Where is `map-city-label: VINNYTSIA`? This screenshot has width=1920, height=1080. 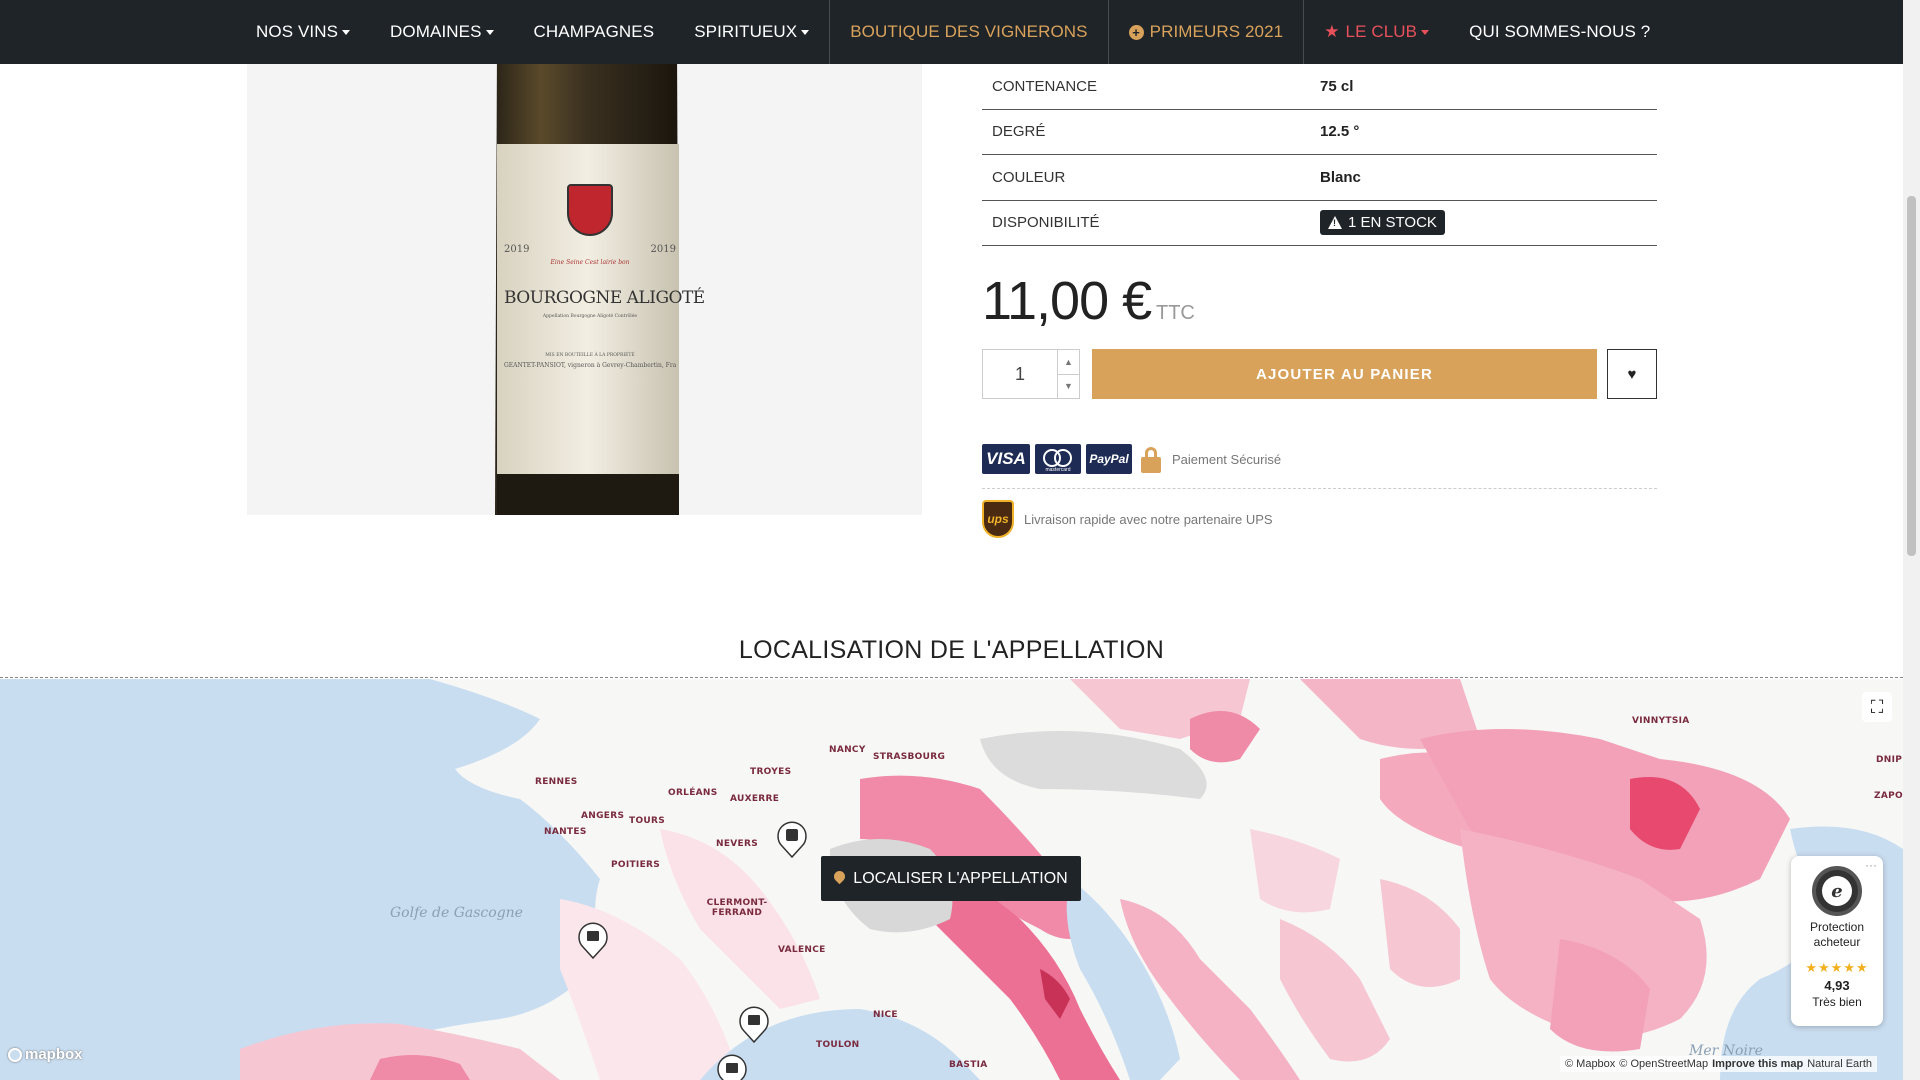
map-city-label: VINNYTSIA is located at coordinates (1661, 721).